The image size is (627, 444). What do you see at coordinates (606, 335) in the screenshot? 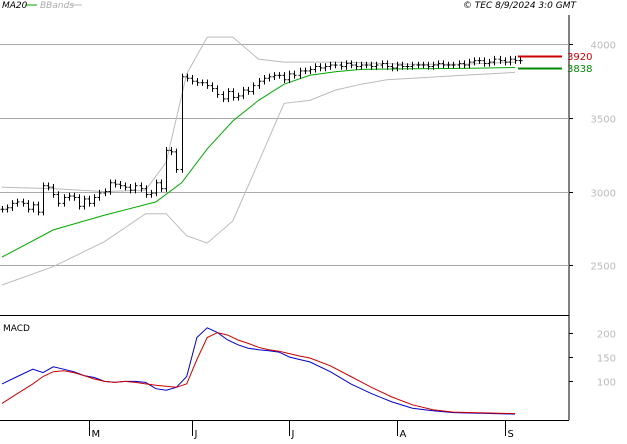
I see `macd-tick-label: 200` at bounding box center [606, 335].